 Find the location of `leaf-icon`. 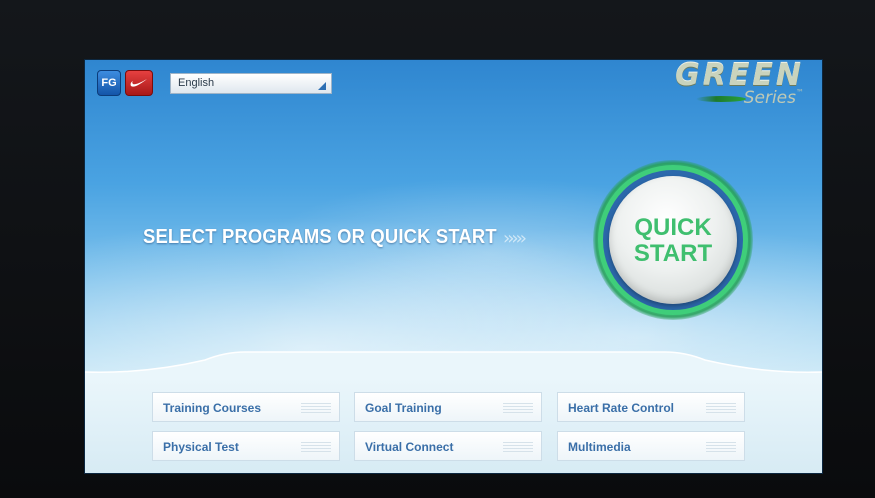

leaf-icon is located at coordinates (721, 99).